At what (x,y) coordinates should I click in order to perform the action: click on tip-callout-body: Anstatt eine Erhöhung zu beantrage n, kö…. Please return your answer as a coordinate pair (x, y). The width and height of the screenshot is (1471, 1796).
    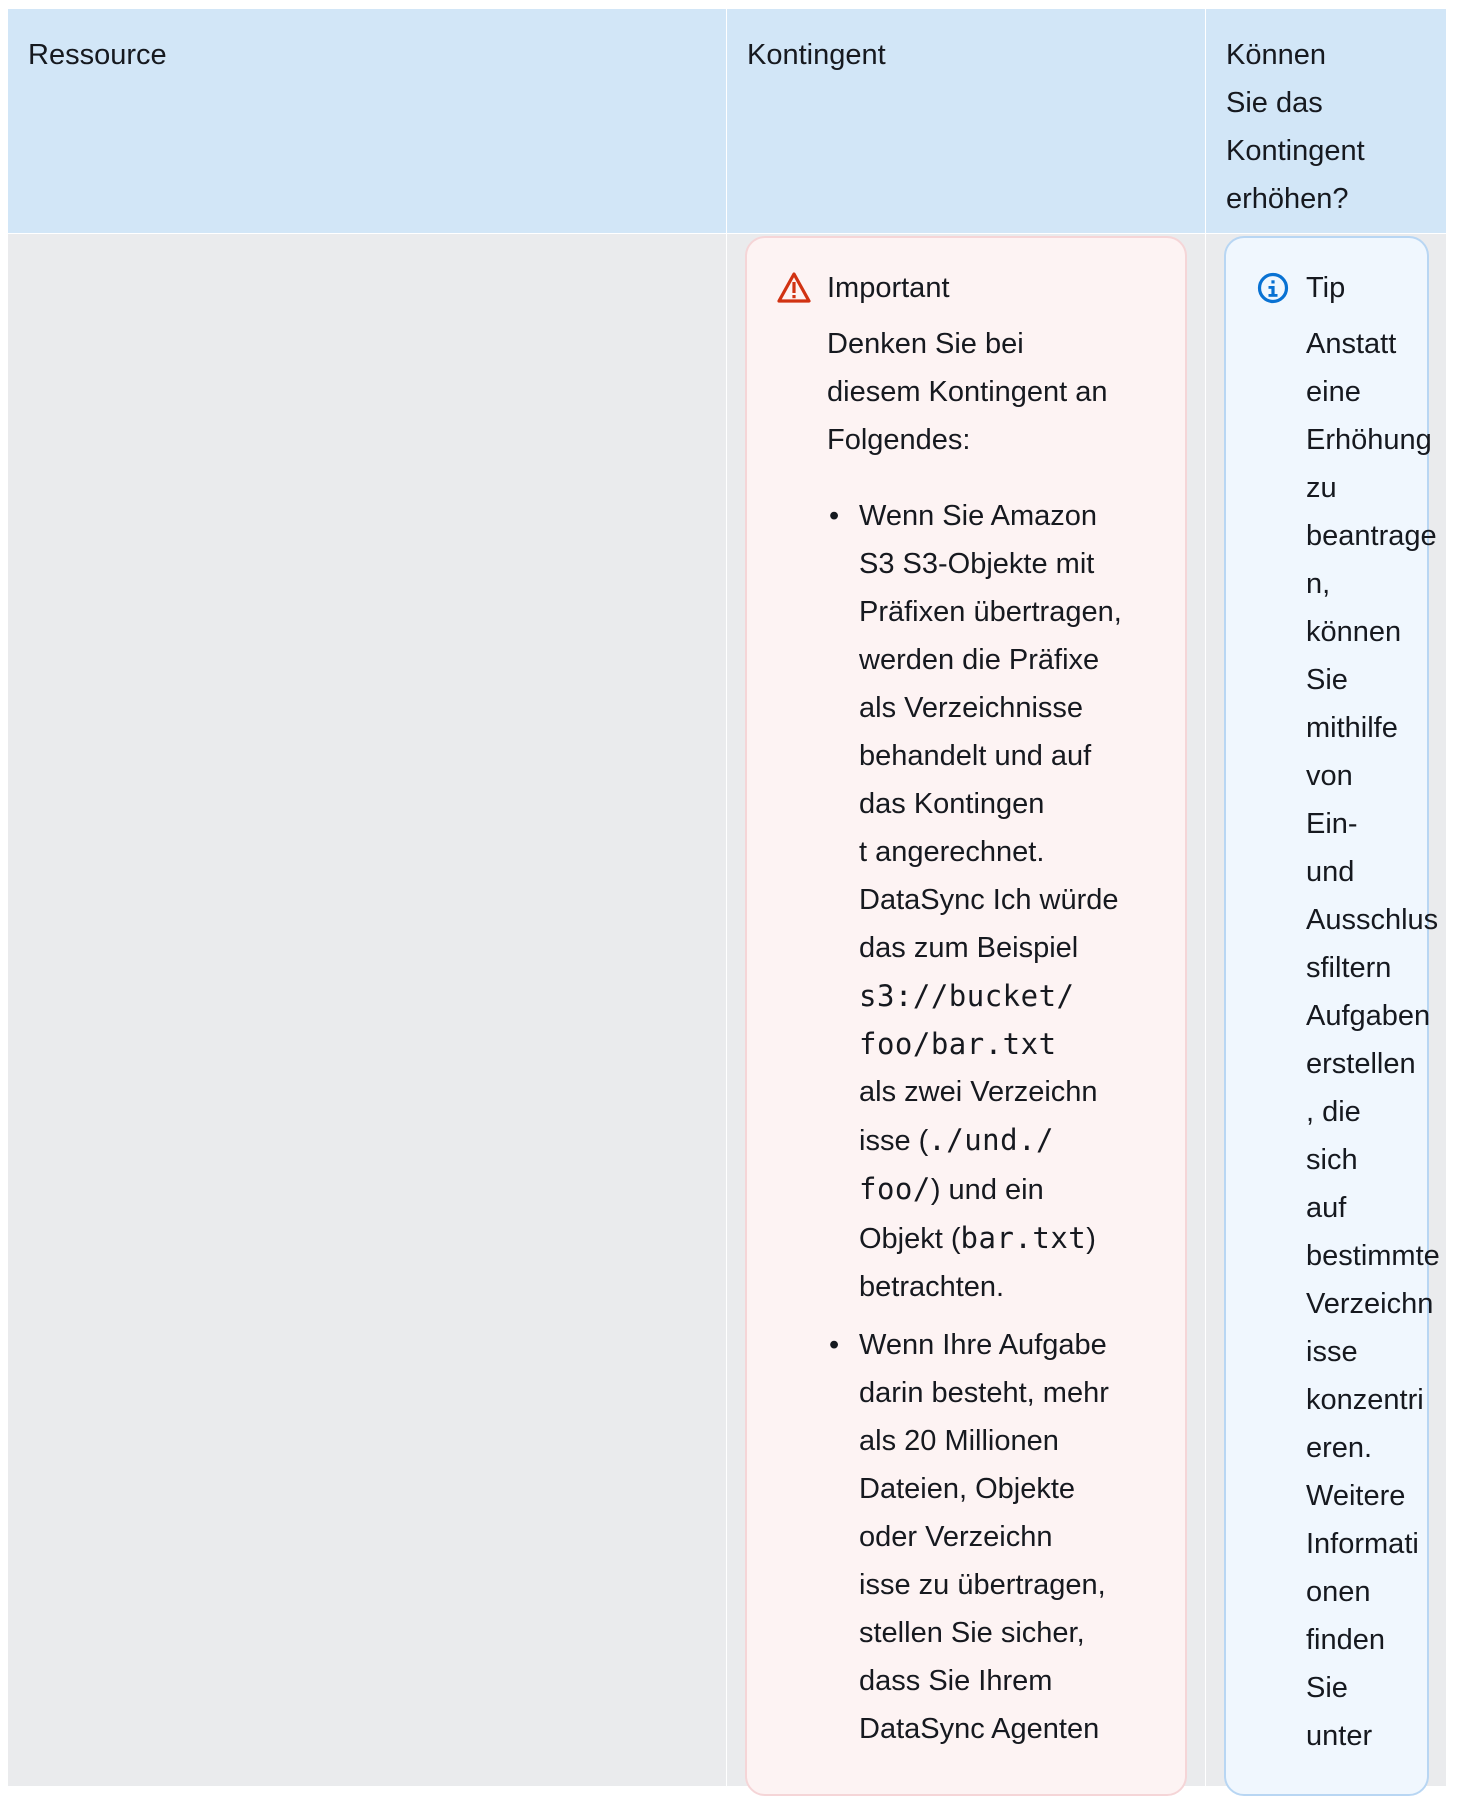
    Looking at the image, I should click on (1386, 1040).